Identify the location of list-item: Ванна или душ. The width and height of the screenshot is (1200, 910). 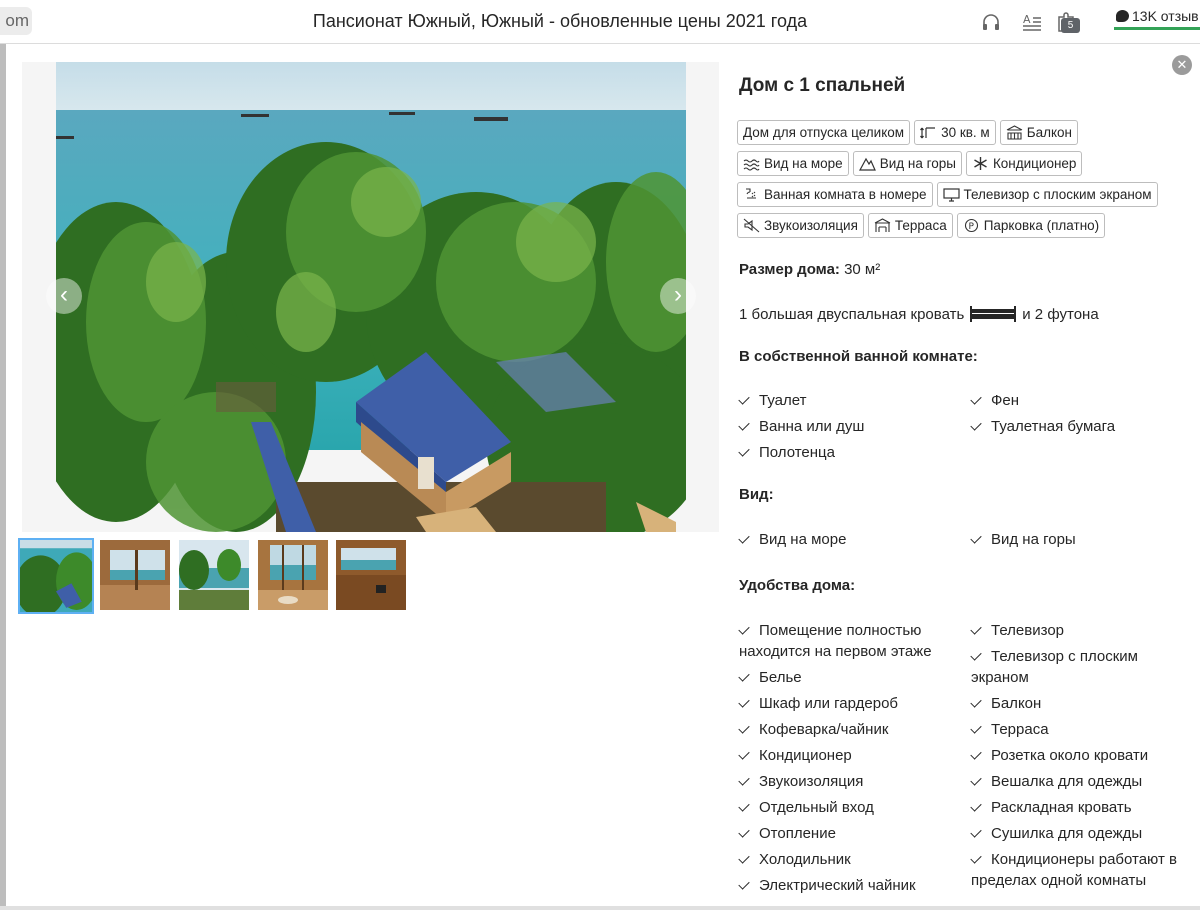
(854, 426).